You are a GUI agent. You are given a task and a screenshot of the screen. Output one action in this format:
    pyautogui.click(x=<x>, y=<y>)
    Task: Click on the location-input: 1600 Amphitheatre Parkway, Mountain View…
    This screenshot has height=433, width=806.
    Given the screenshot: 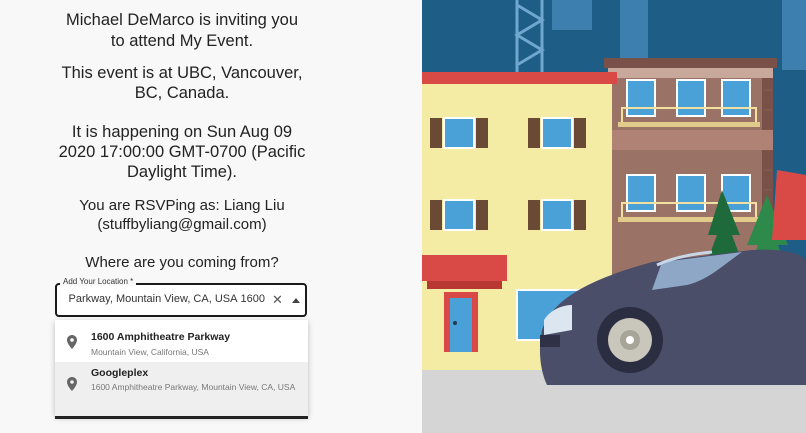 What is the action you would take?
    pyautogui.click(x=165, y=299)
    